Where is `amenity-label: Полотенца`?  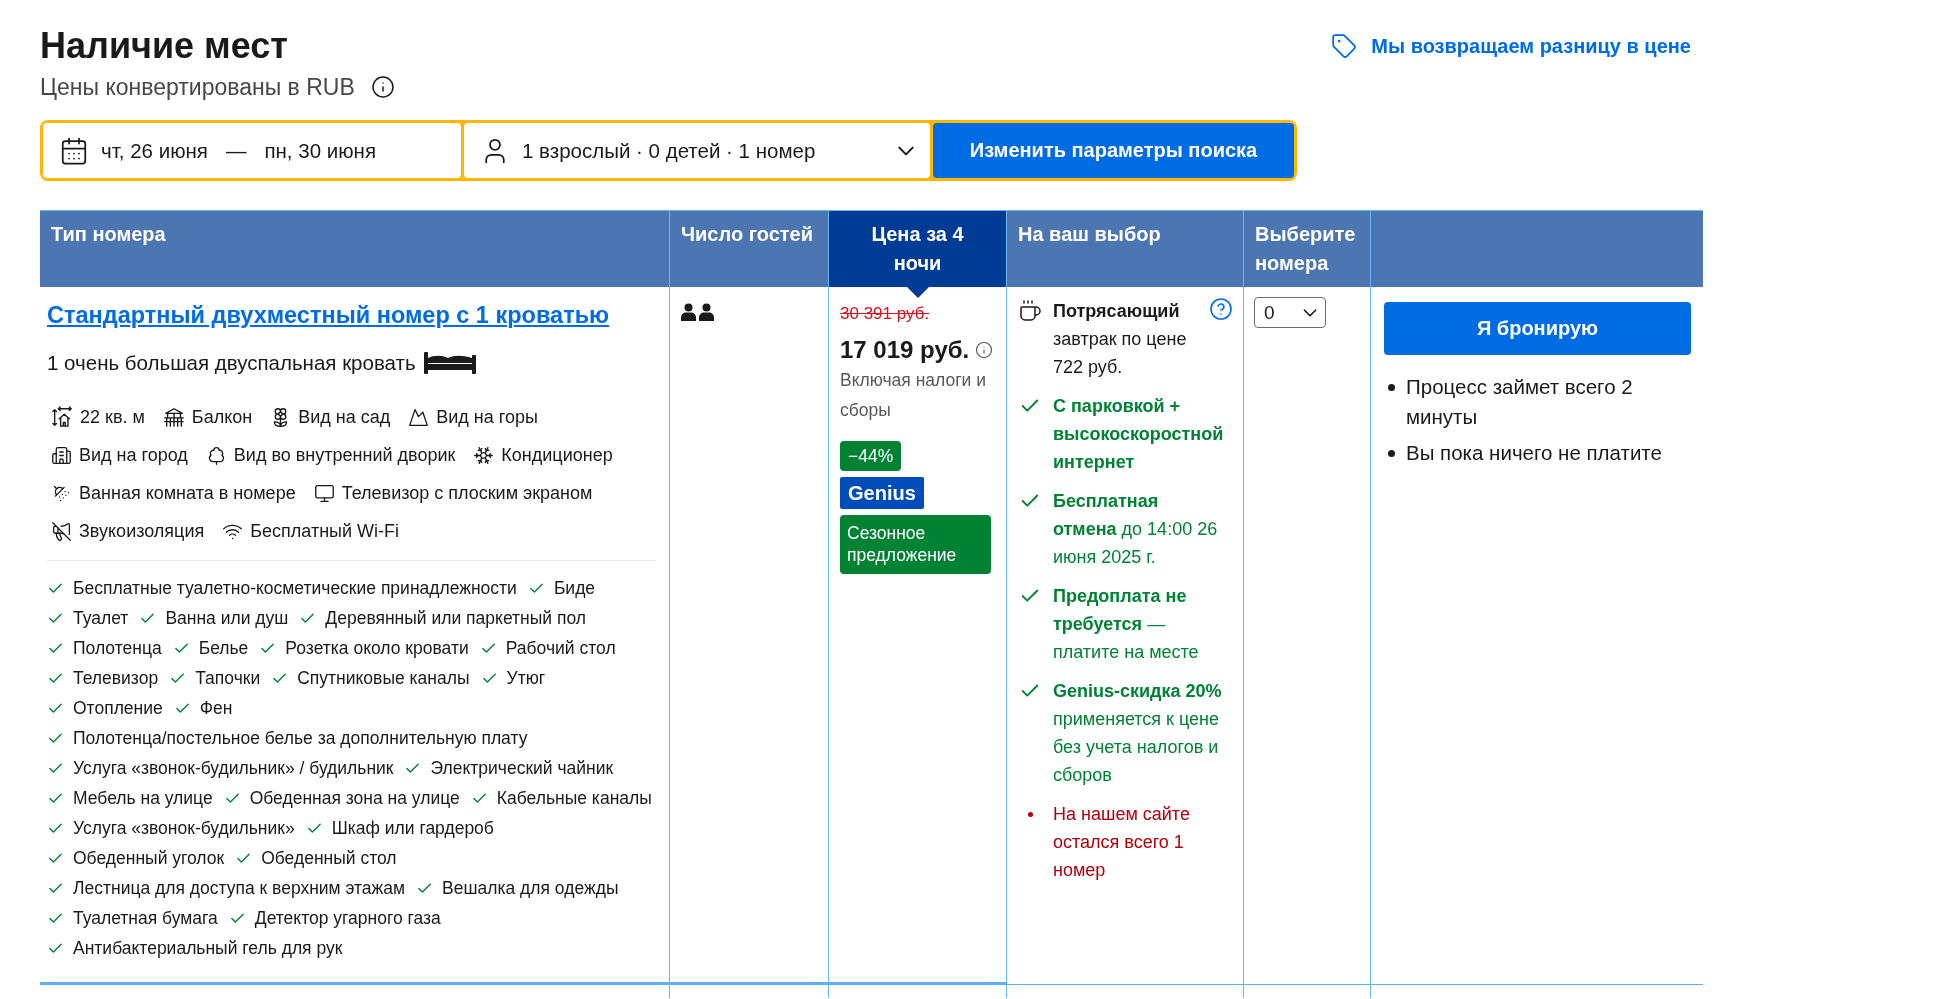
amenity-label: Полотенца is located at coordinates (117, 648).